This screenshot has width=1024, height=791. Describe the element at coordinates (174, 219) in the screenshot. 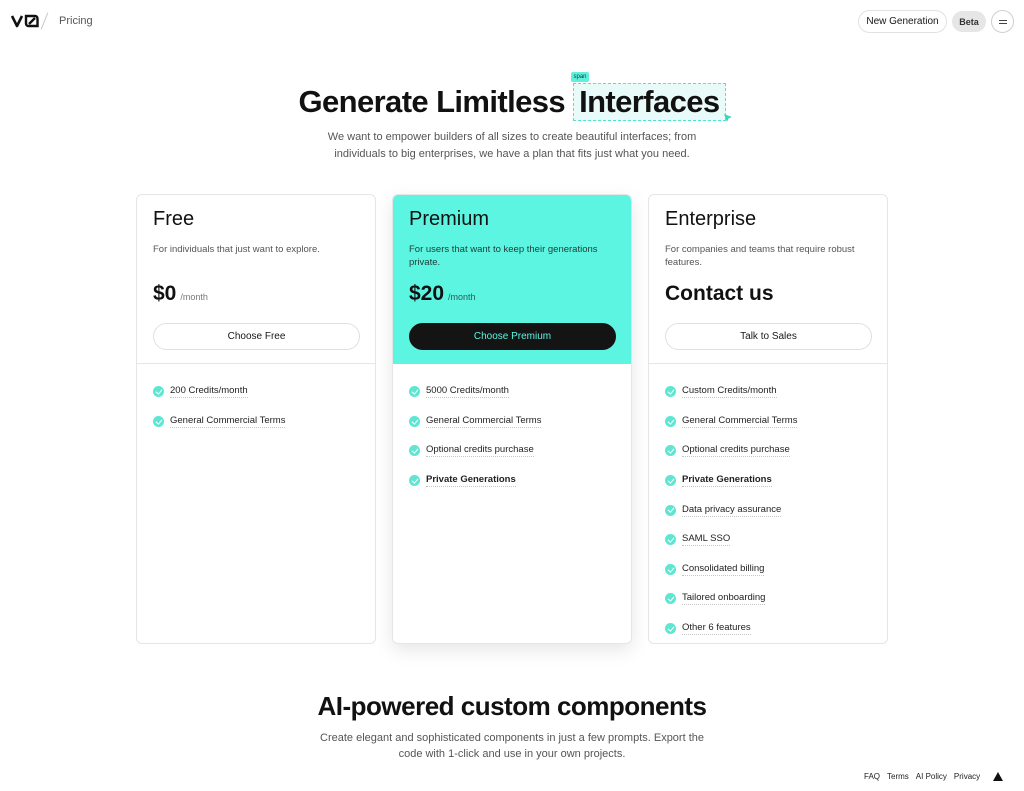

I see `plan-name: Free` at that location.